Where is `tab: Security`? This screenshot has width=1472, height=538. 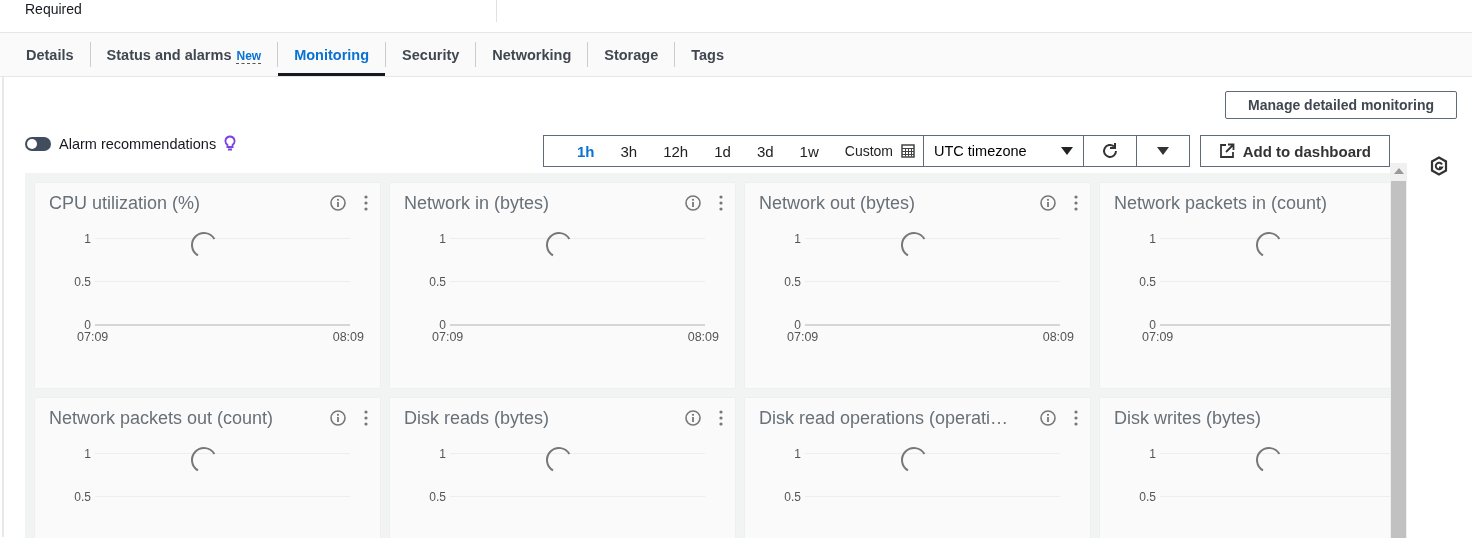 tab: Security is located at coordinates (431, 56).